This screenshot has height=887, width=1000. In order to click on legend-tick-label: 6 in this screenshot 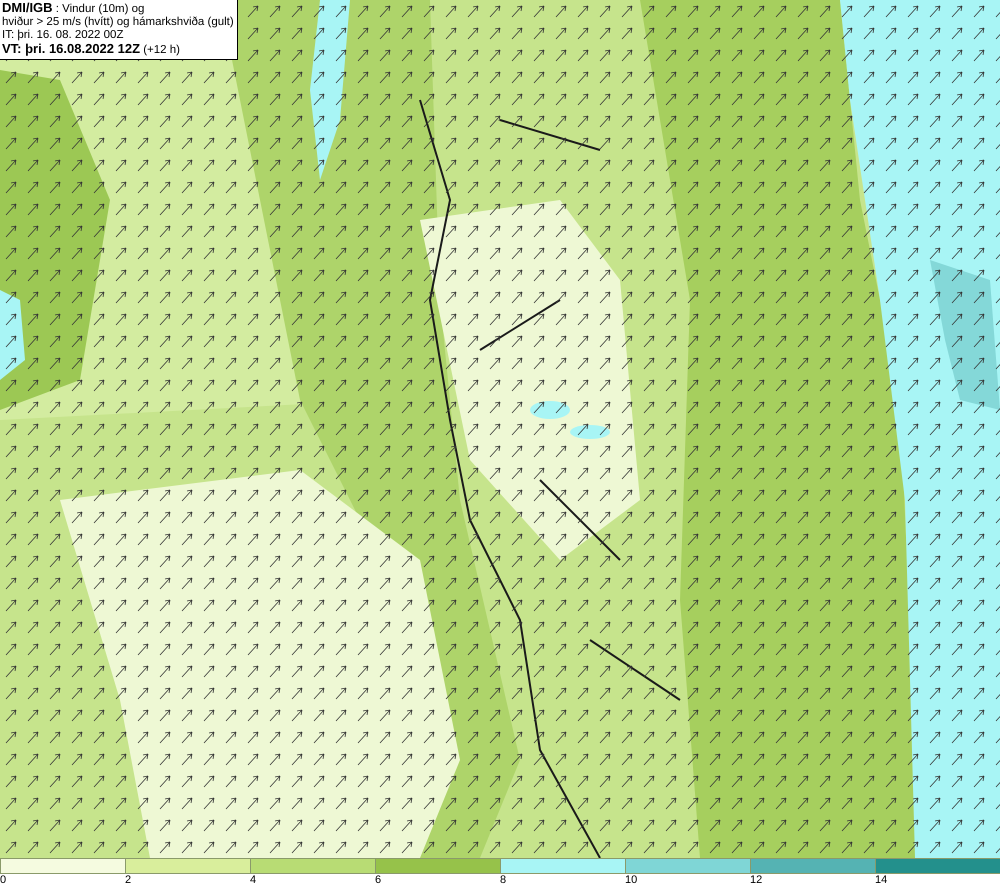, I will do `click(378, 880)`.